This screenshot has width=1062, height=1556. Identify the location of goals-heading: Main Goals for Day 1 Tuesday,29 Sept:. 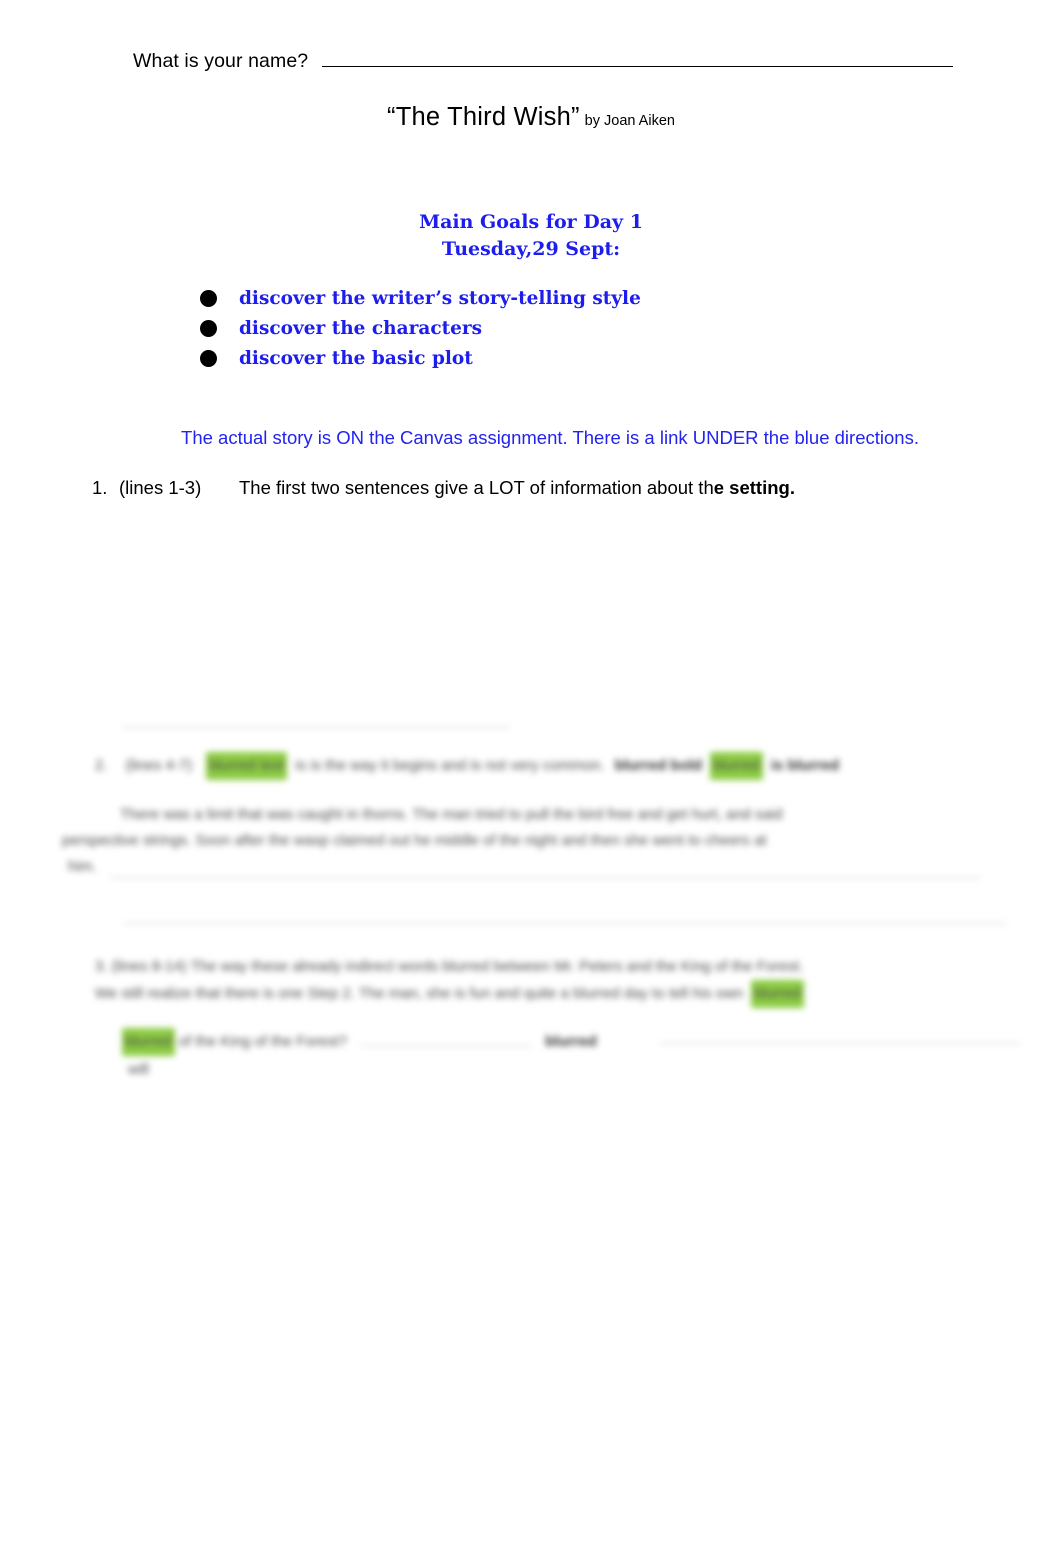
(531, 236).